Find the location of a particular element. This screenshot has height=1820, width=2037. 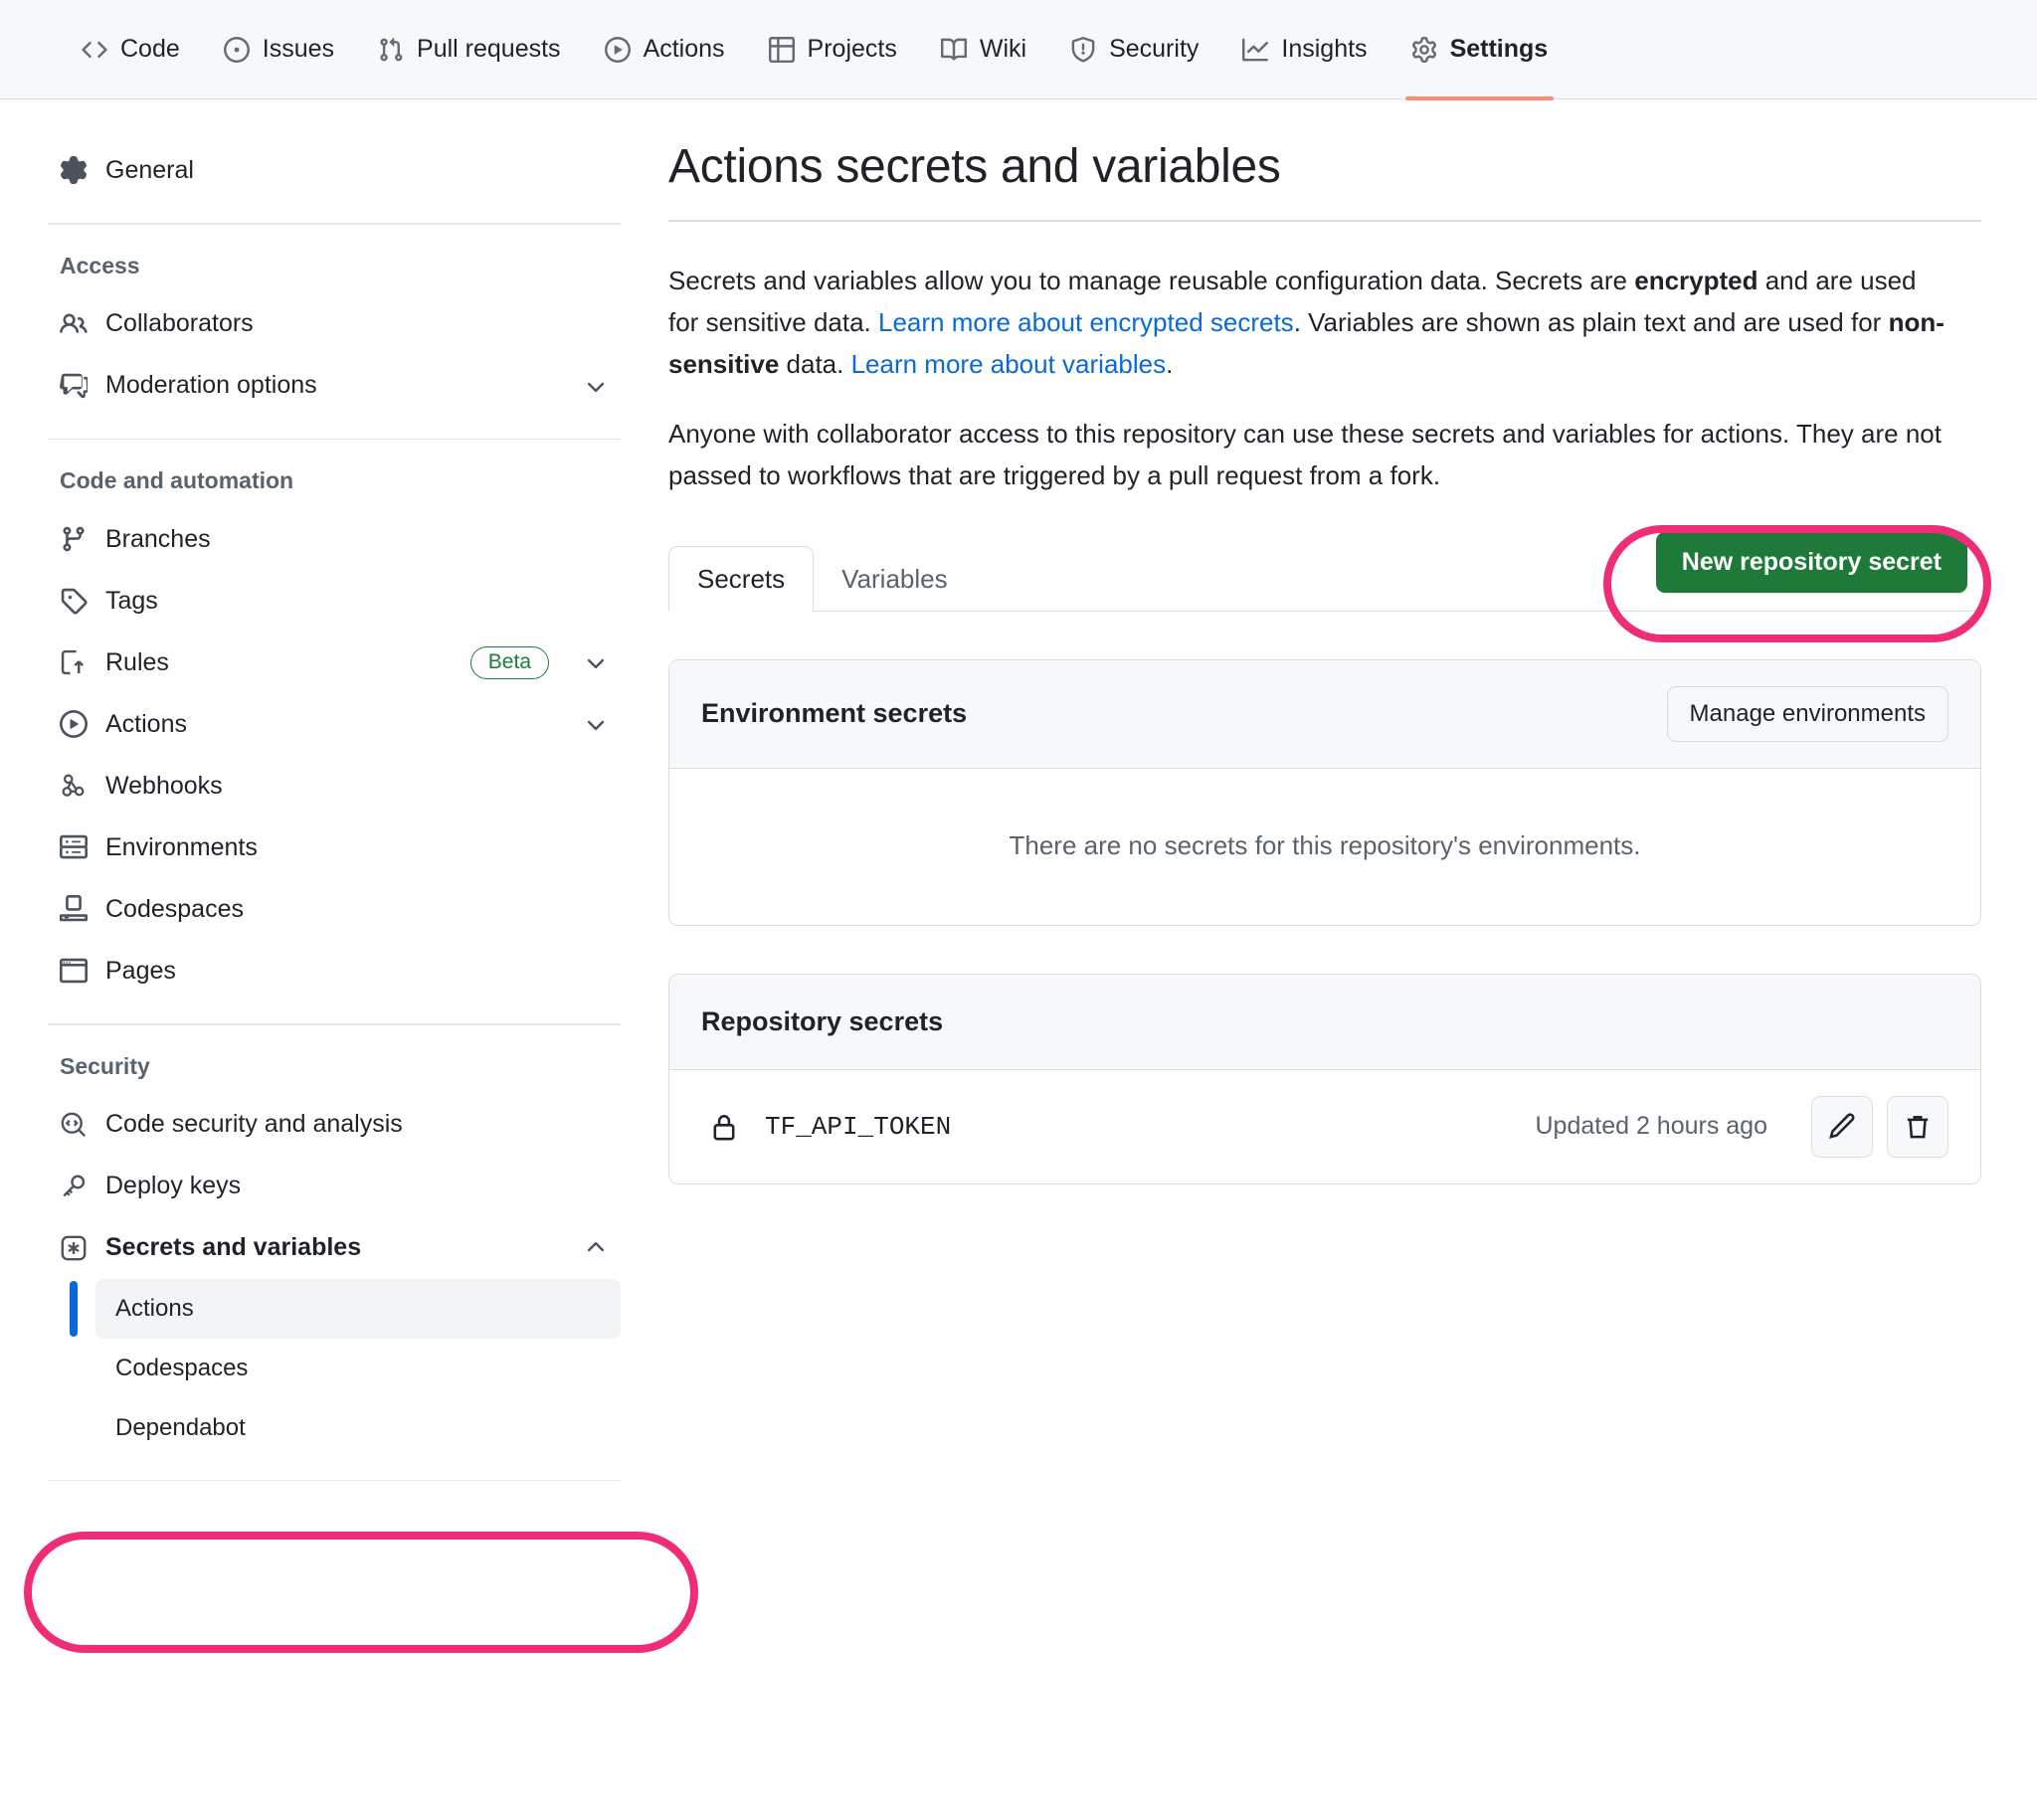

sidebar-item-label: Environments is located at coordinates (181, 846).